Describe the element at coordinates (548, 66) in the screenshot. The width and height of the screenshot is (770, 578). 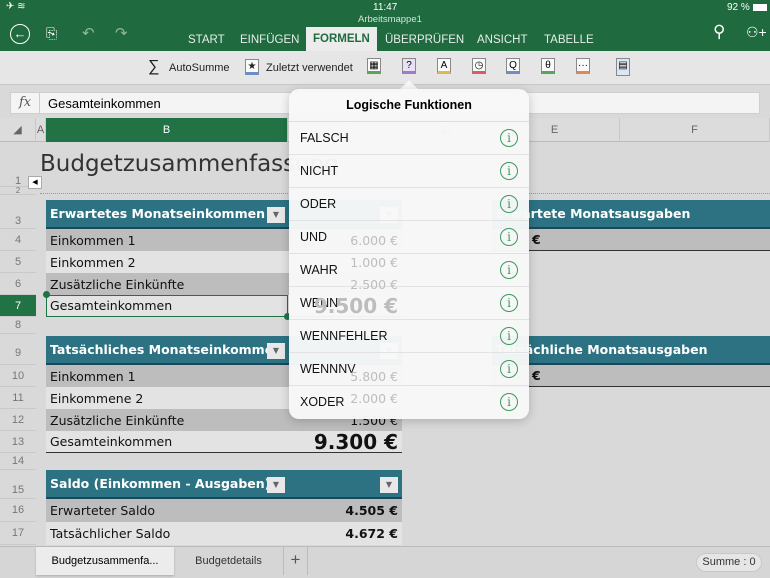
I see `math-functions-icon: θ` at that location.